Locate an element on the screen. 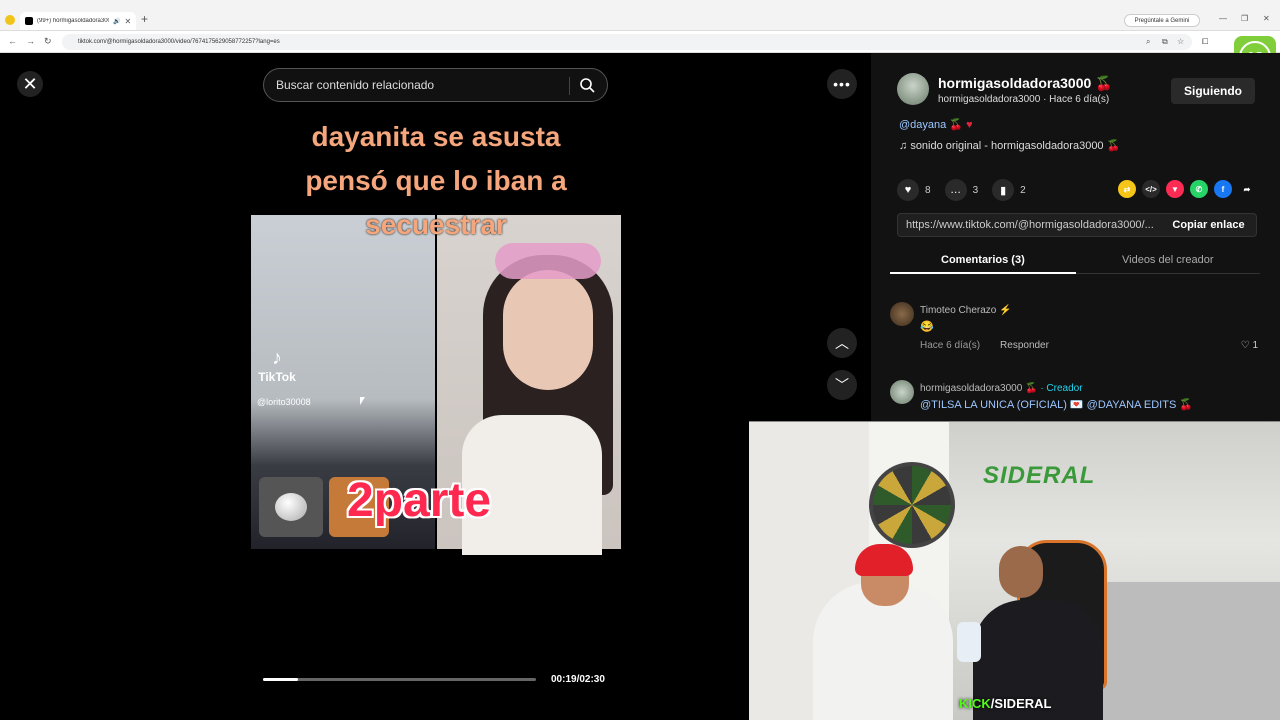 The width and height of the screenshot is (1280, 720). comment-text: 😂 is located at coordinates (927, 327).